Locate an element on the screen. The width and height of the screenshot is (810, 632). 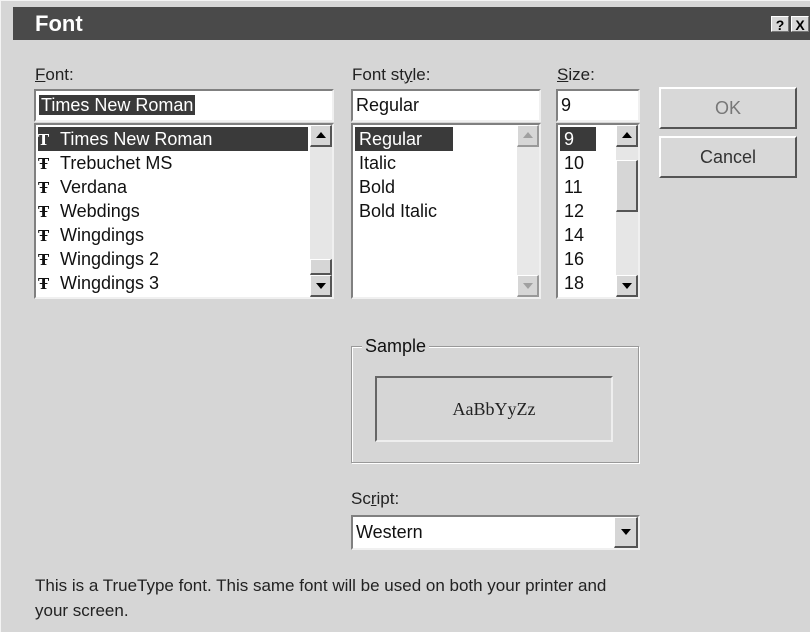
font-scroll-down-button is located at coordinates (321, 286).